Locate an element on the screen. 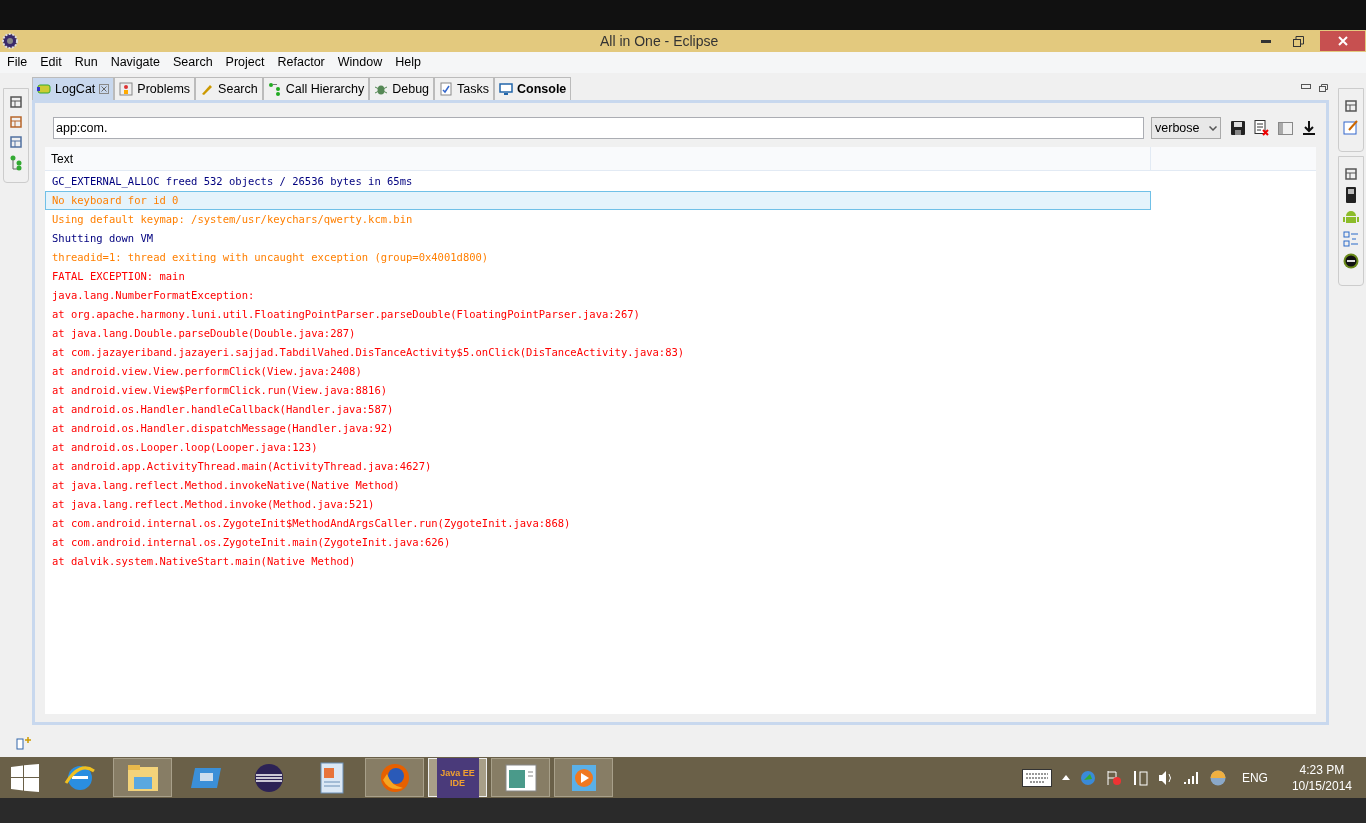 This screenshot has width=1366, height=823. layout-icon is located at coordinates (1351, 239).